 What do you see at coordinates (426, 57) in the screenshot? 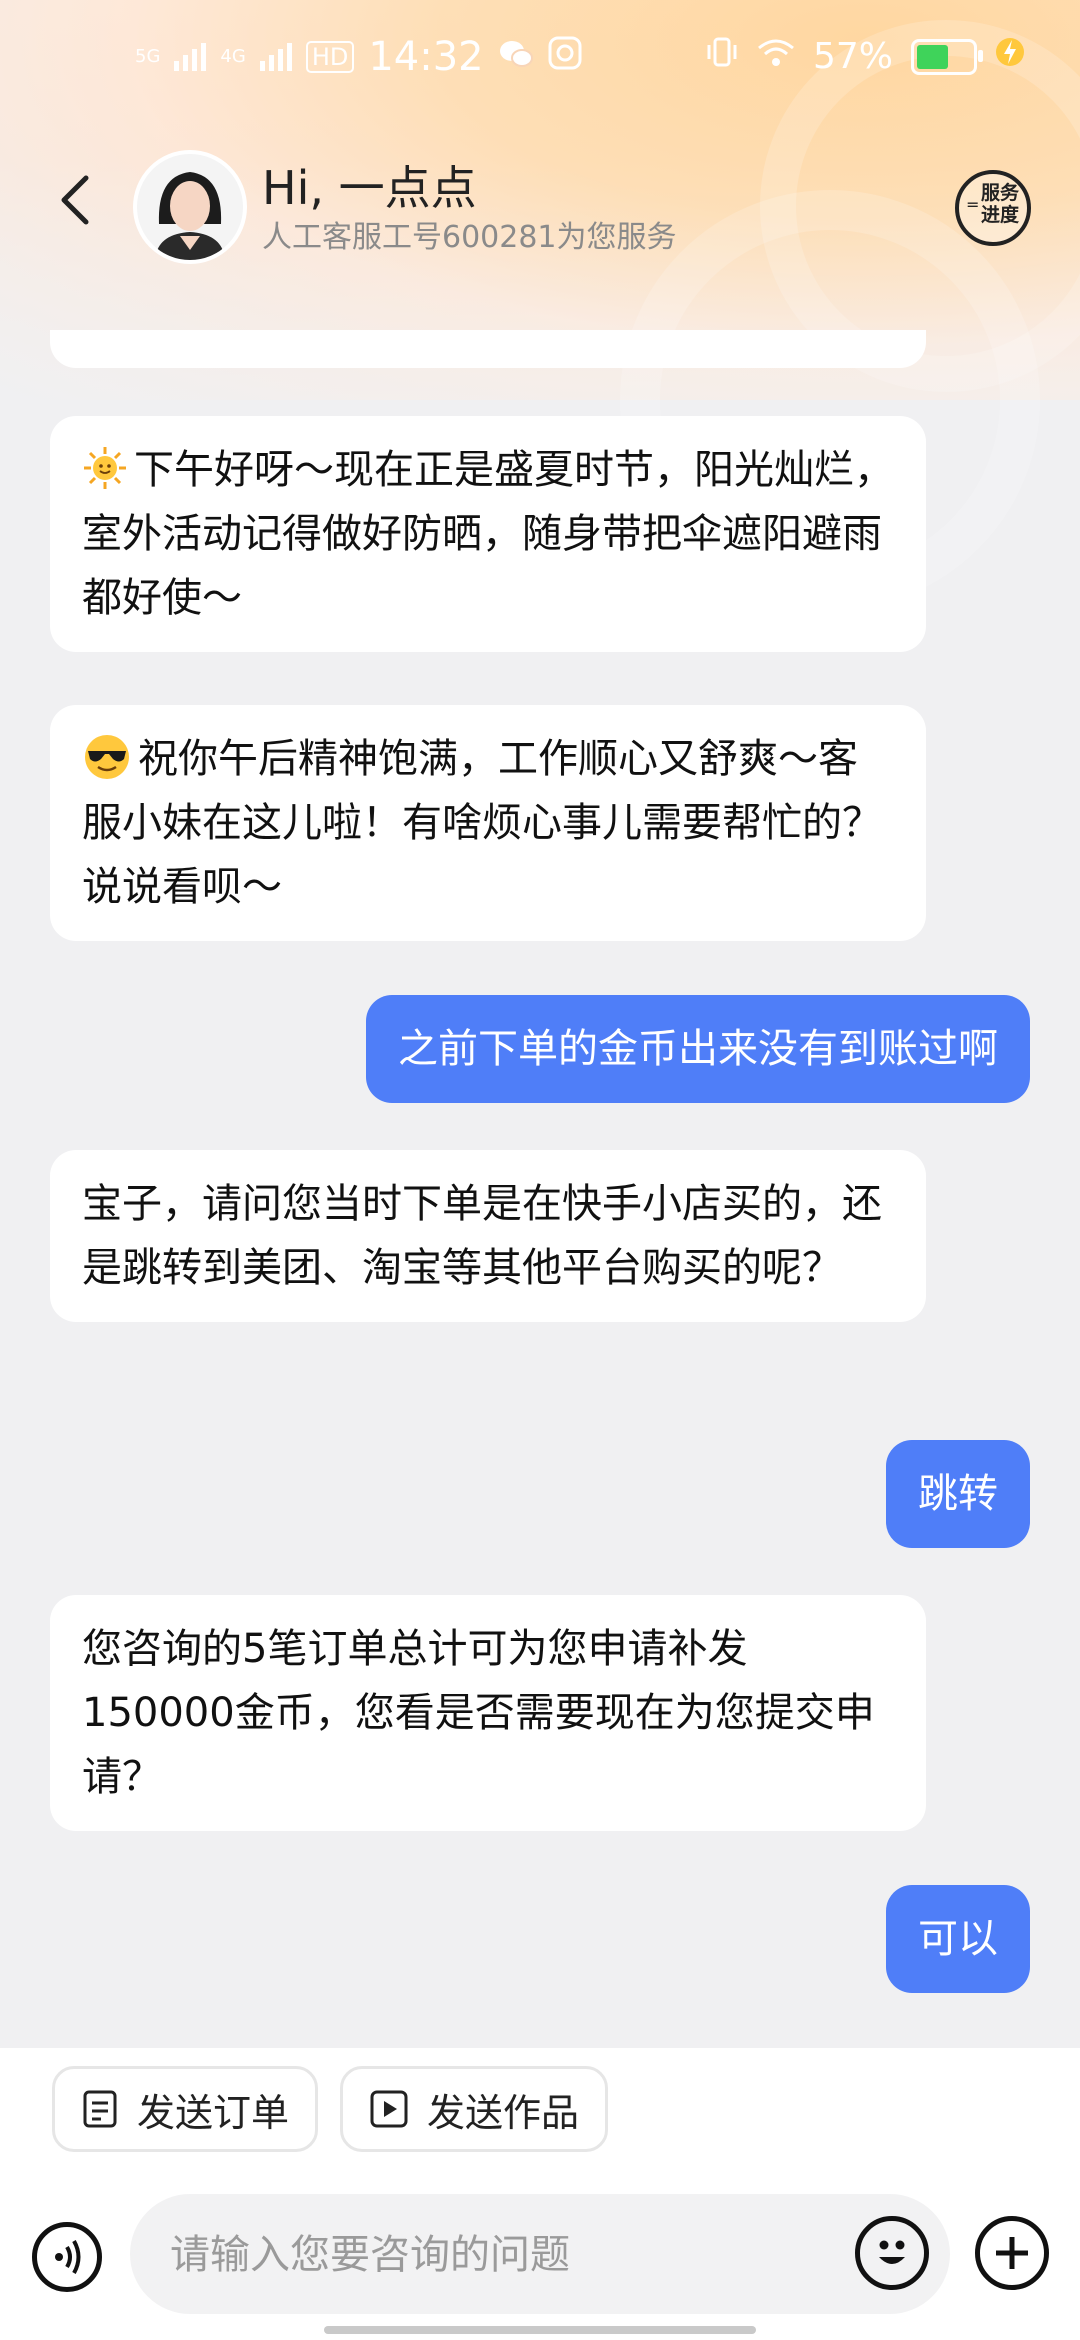
I see `status-time: 14:32` at bounding box center [426, 57].